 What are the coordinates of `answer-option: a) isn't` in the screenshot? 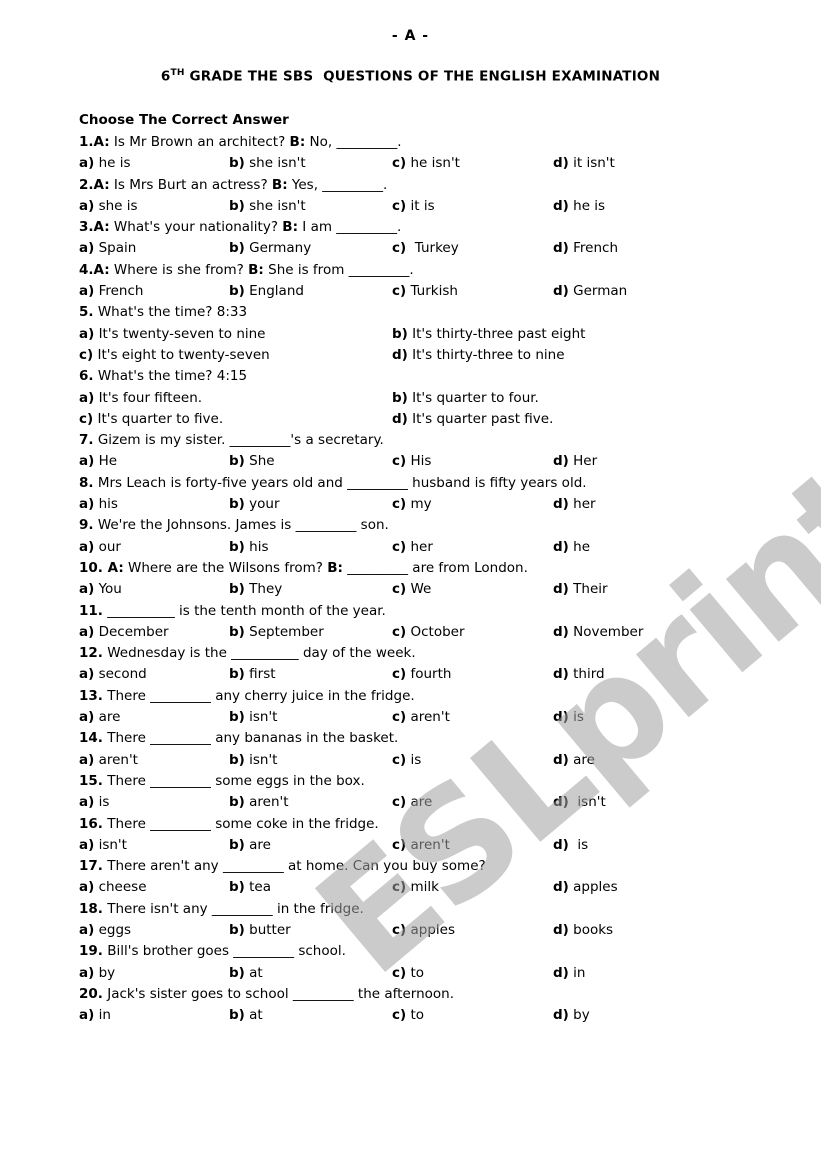 It's located at (103, 845).